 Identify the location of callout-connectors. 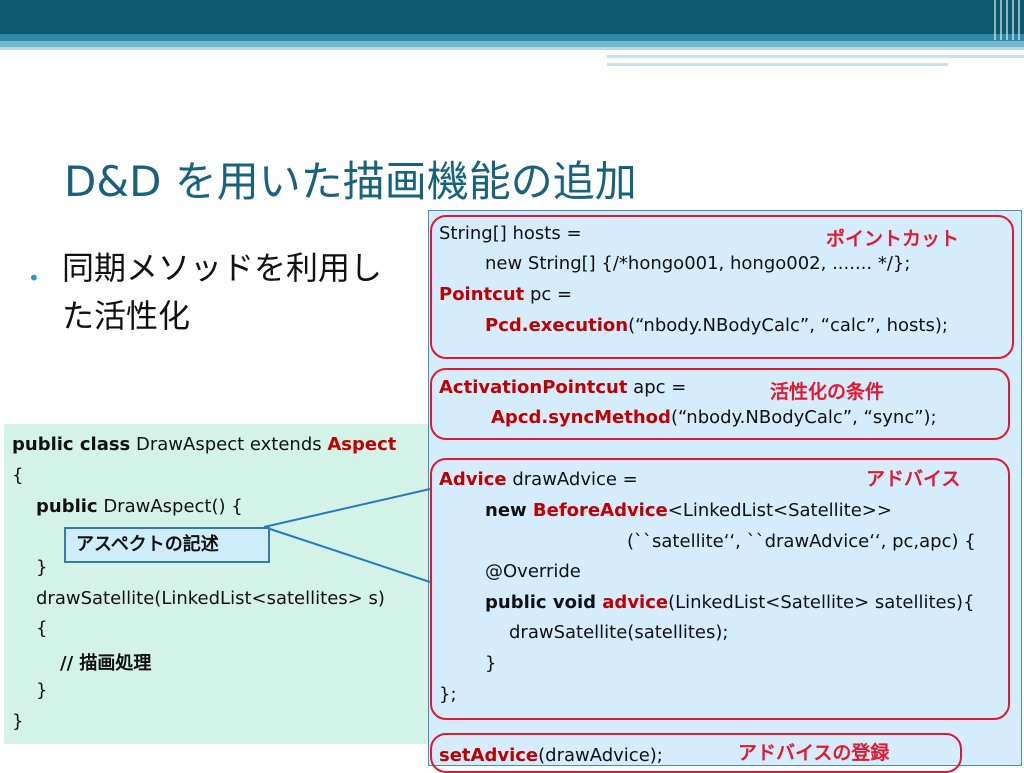
(347, 535).